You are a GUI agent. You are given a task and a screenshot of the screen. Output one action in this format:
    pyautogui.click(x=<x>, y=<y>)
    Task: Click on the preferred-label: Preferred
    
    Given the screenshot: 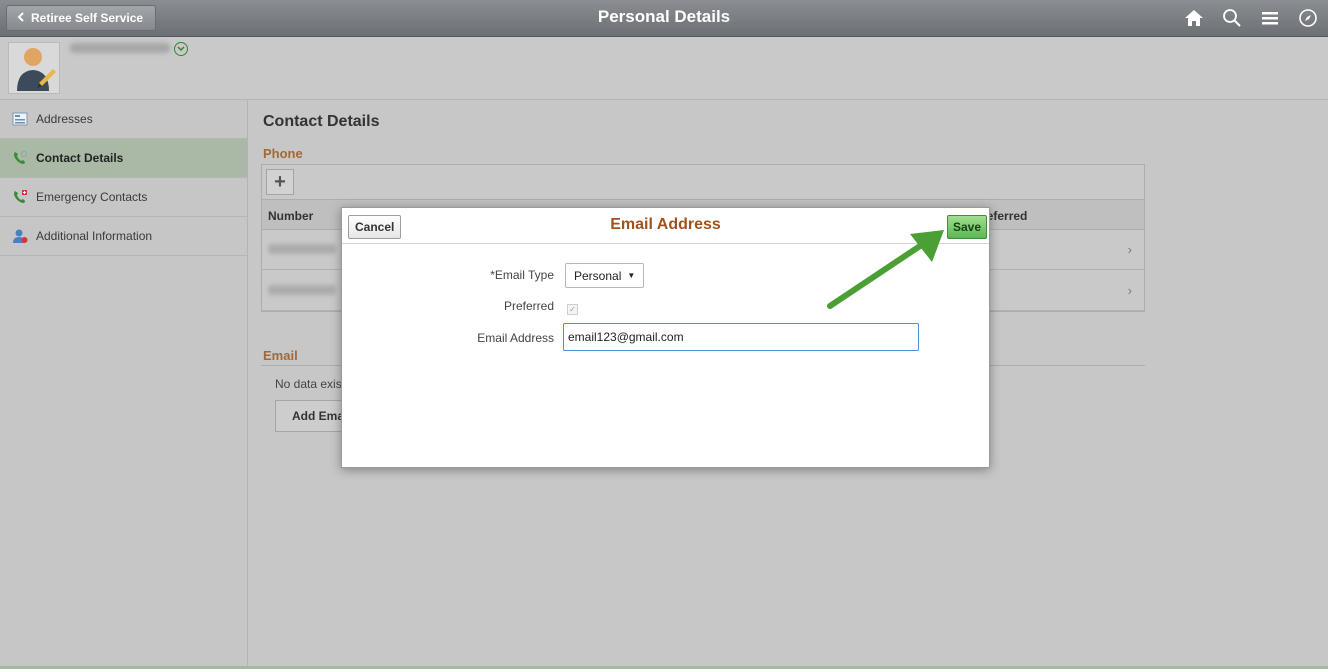 What is the action you would take?
    pyautogui.click(x=528, y=306)
    